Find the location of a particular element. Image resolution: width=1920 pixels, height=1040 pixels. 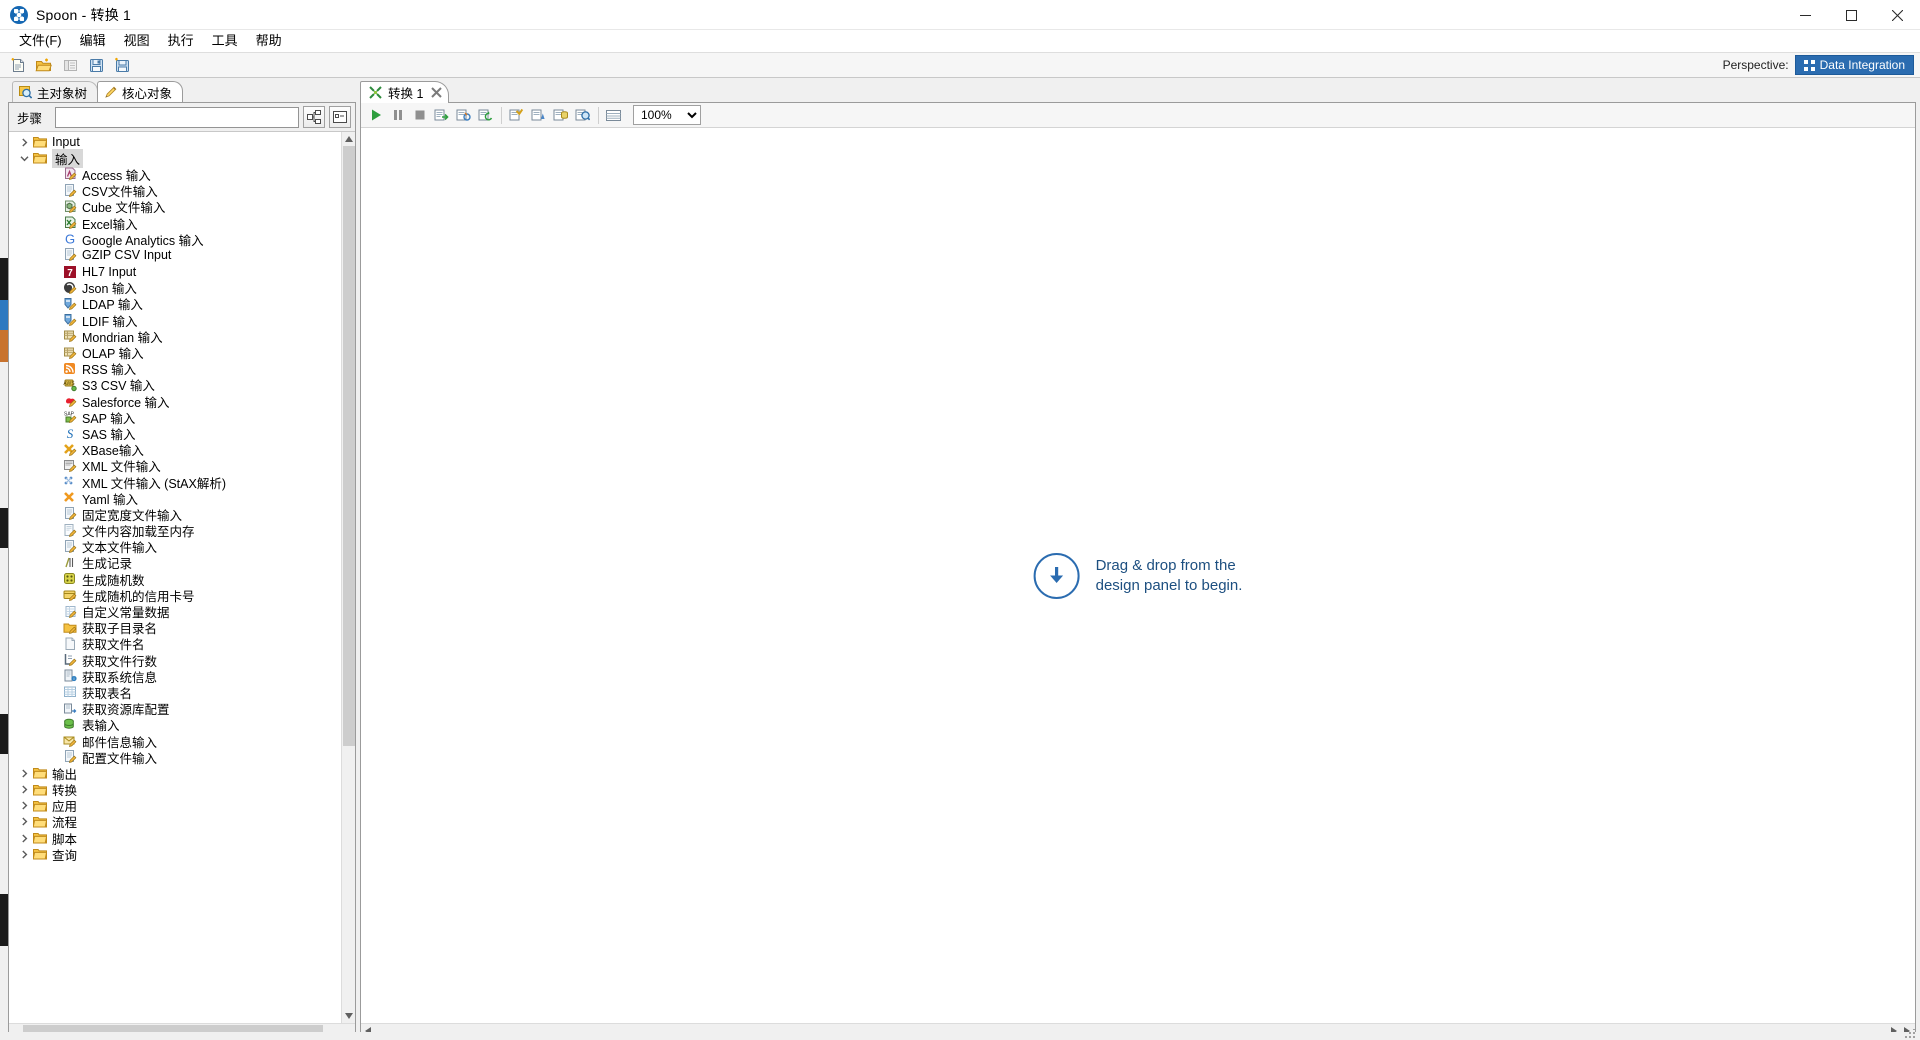

tree-step-row: 获取资源库配置 is located at coordinates (175, 709).